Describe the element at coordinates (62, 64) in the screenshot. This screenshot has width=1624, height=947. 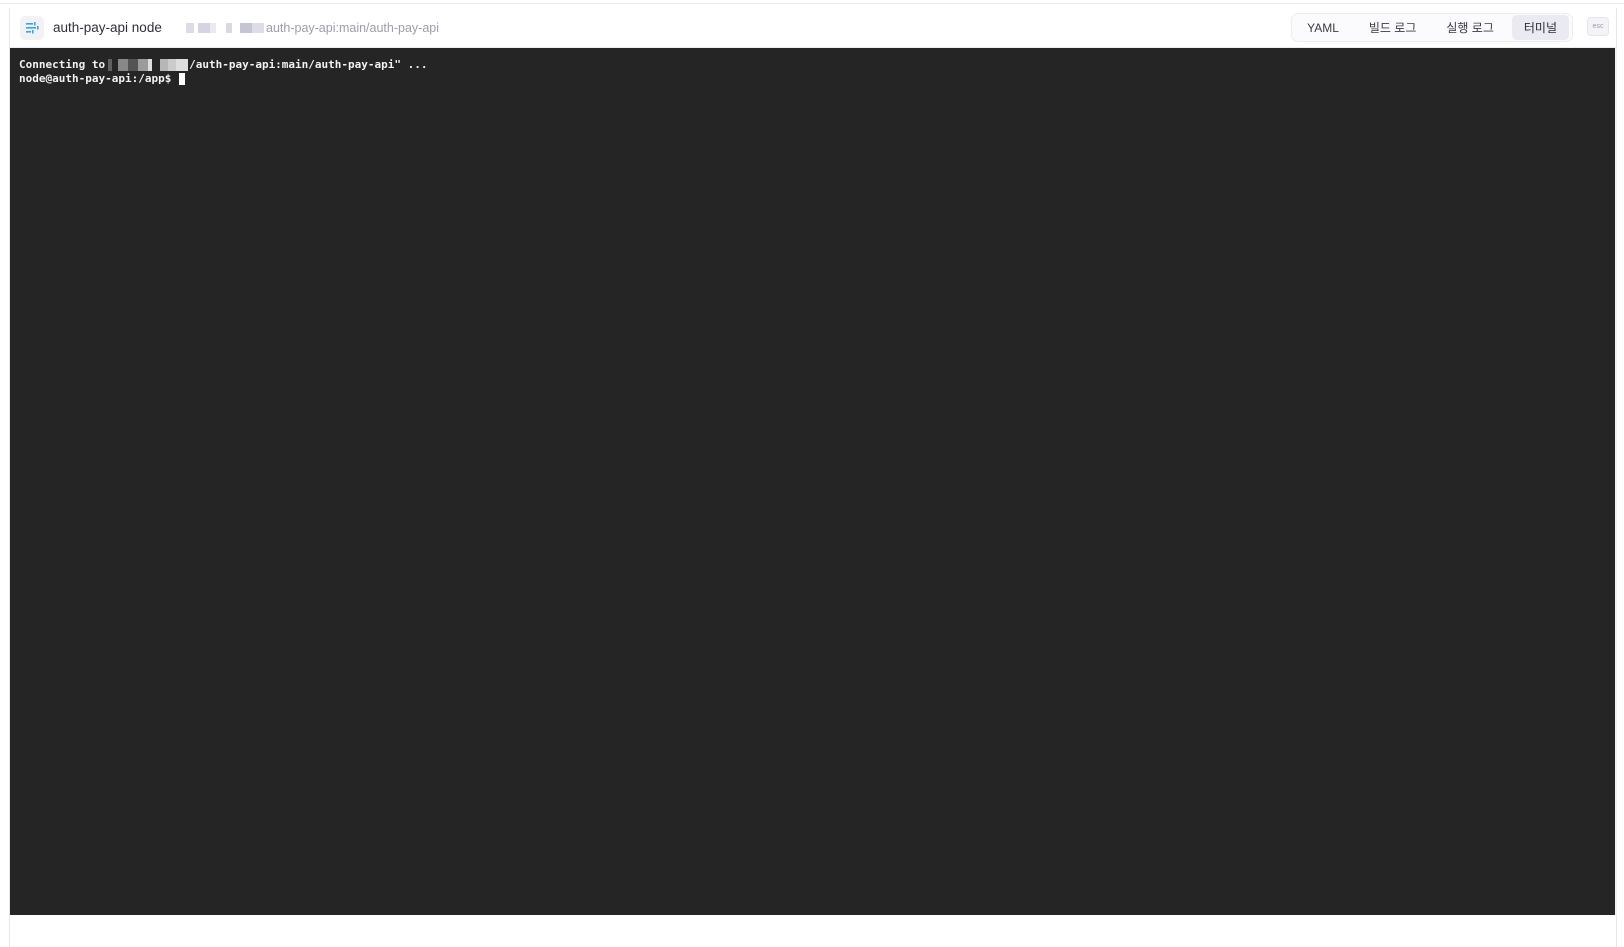
I see `connecting-prefix: Connecting to` at that location.